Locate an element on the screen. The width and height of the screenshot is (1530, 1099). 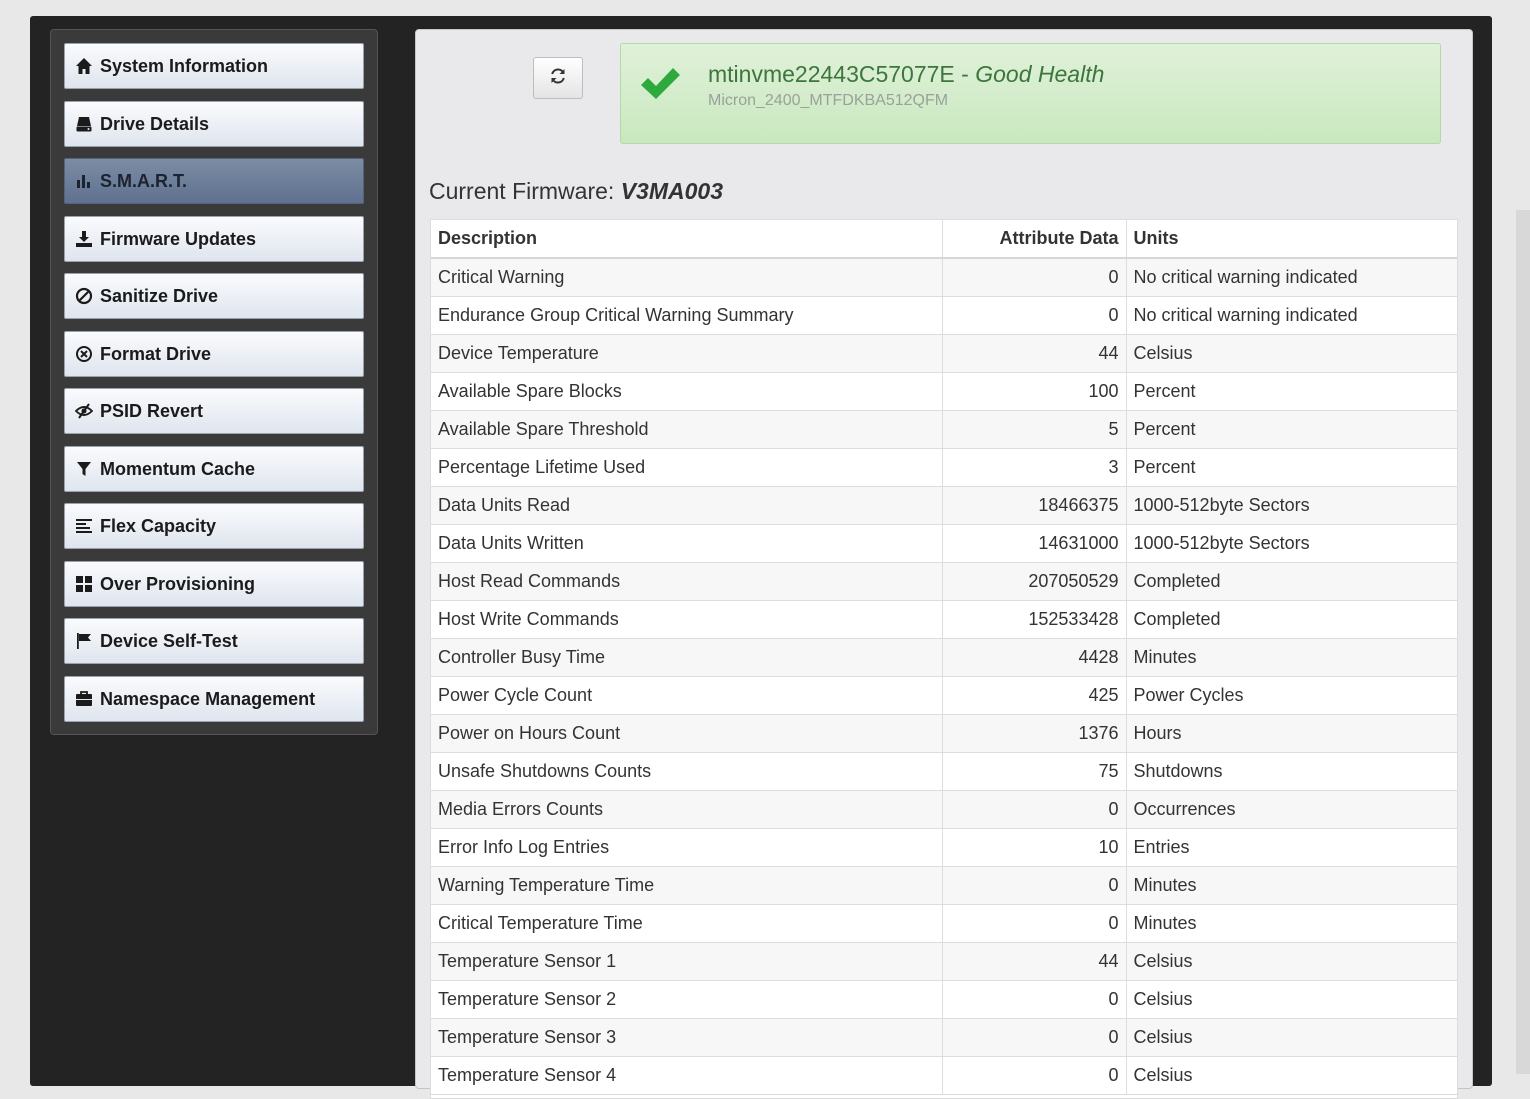
sidebar-item-firmware-updates: Firmware Updates is located at coordinates (214, 239).